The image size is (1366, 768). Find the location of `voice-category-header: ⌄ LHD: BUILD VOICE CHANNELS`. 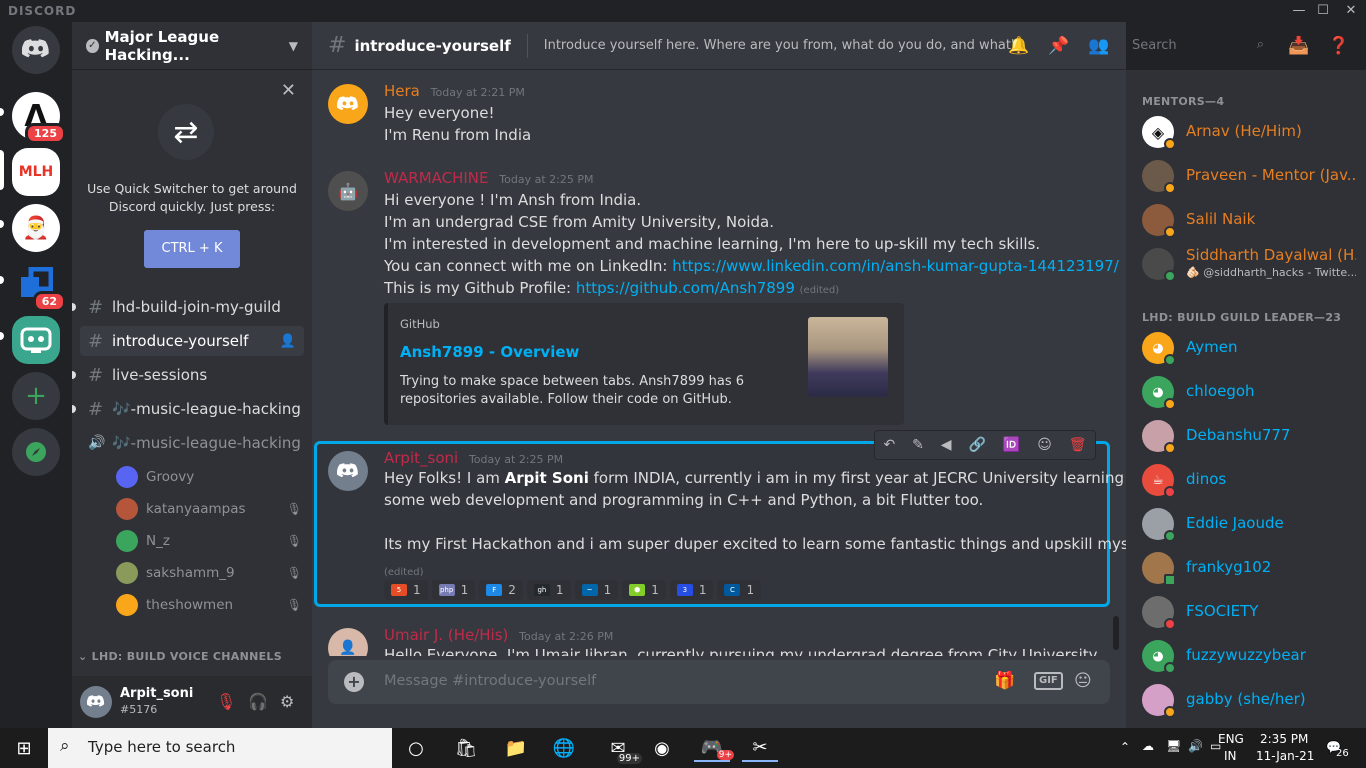

voice-category-header: ⌄ LHD: BUILD VOICE CHANNELS is located at coordinates (180, 656).